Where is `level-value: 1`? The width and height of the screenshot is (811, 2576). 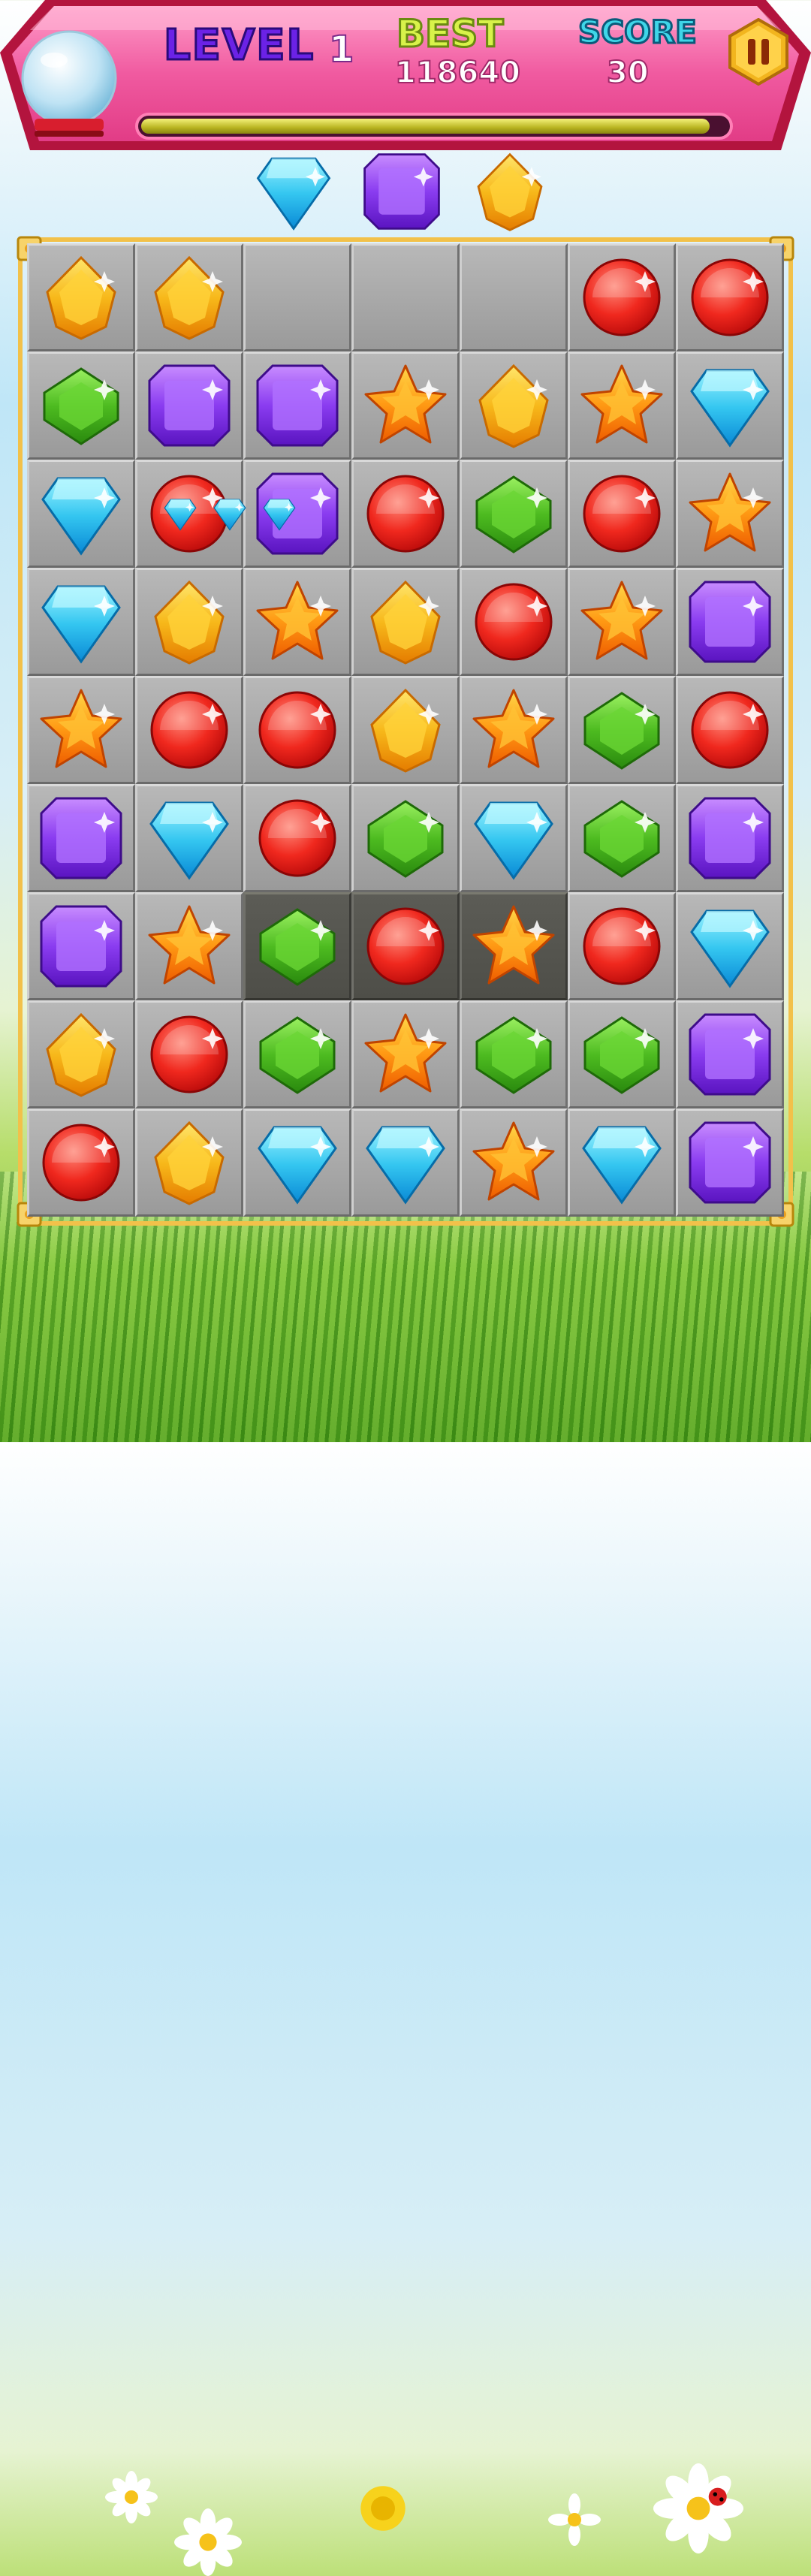 level-value: 1 is located at coordinates (341, 49).